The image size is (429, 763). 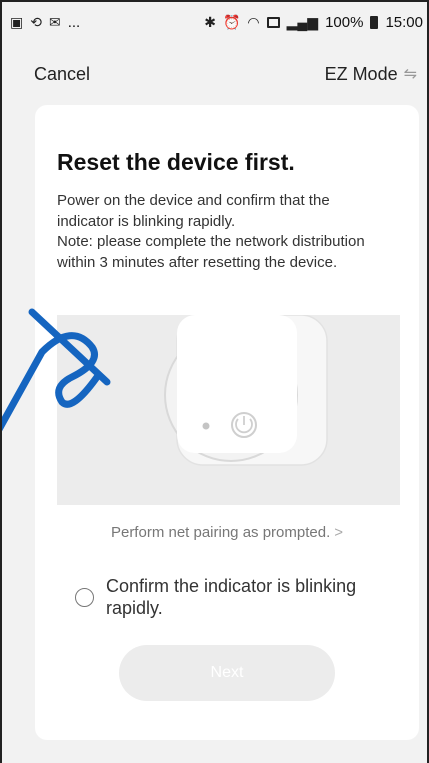 I want to click on chevron-right-icon: >, so click(x=339, y=532).